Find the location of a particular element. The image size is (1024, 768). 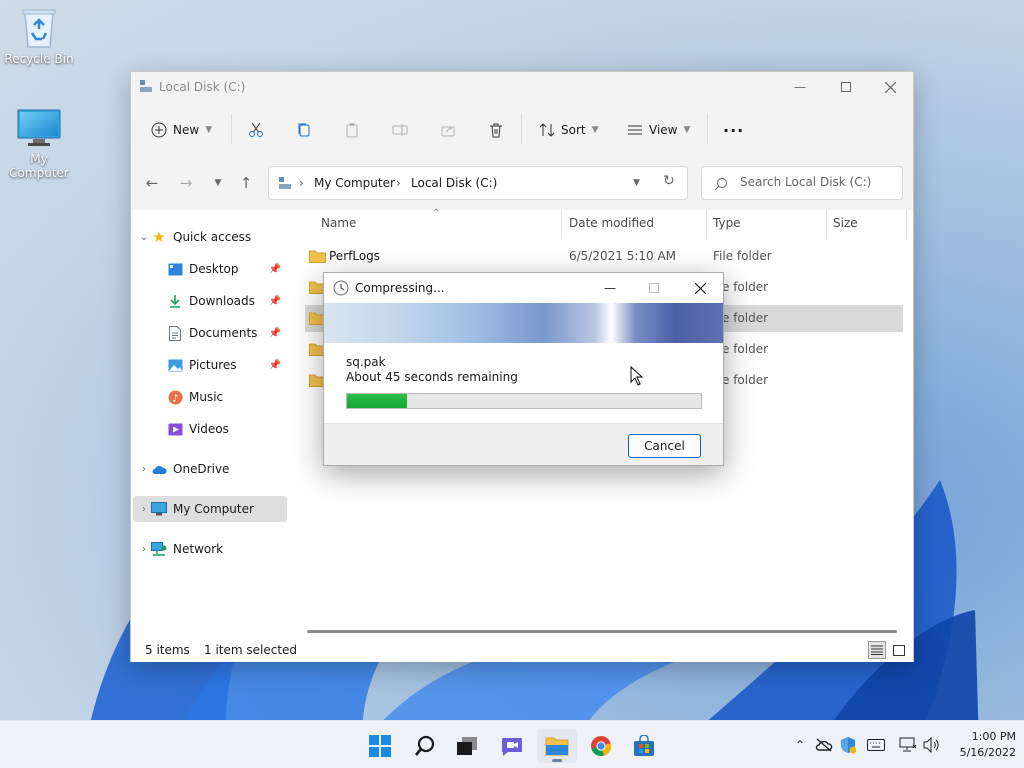

details-view-button is located at coordinates (877, 650).